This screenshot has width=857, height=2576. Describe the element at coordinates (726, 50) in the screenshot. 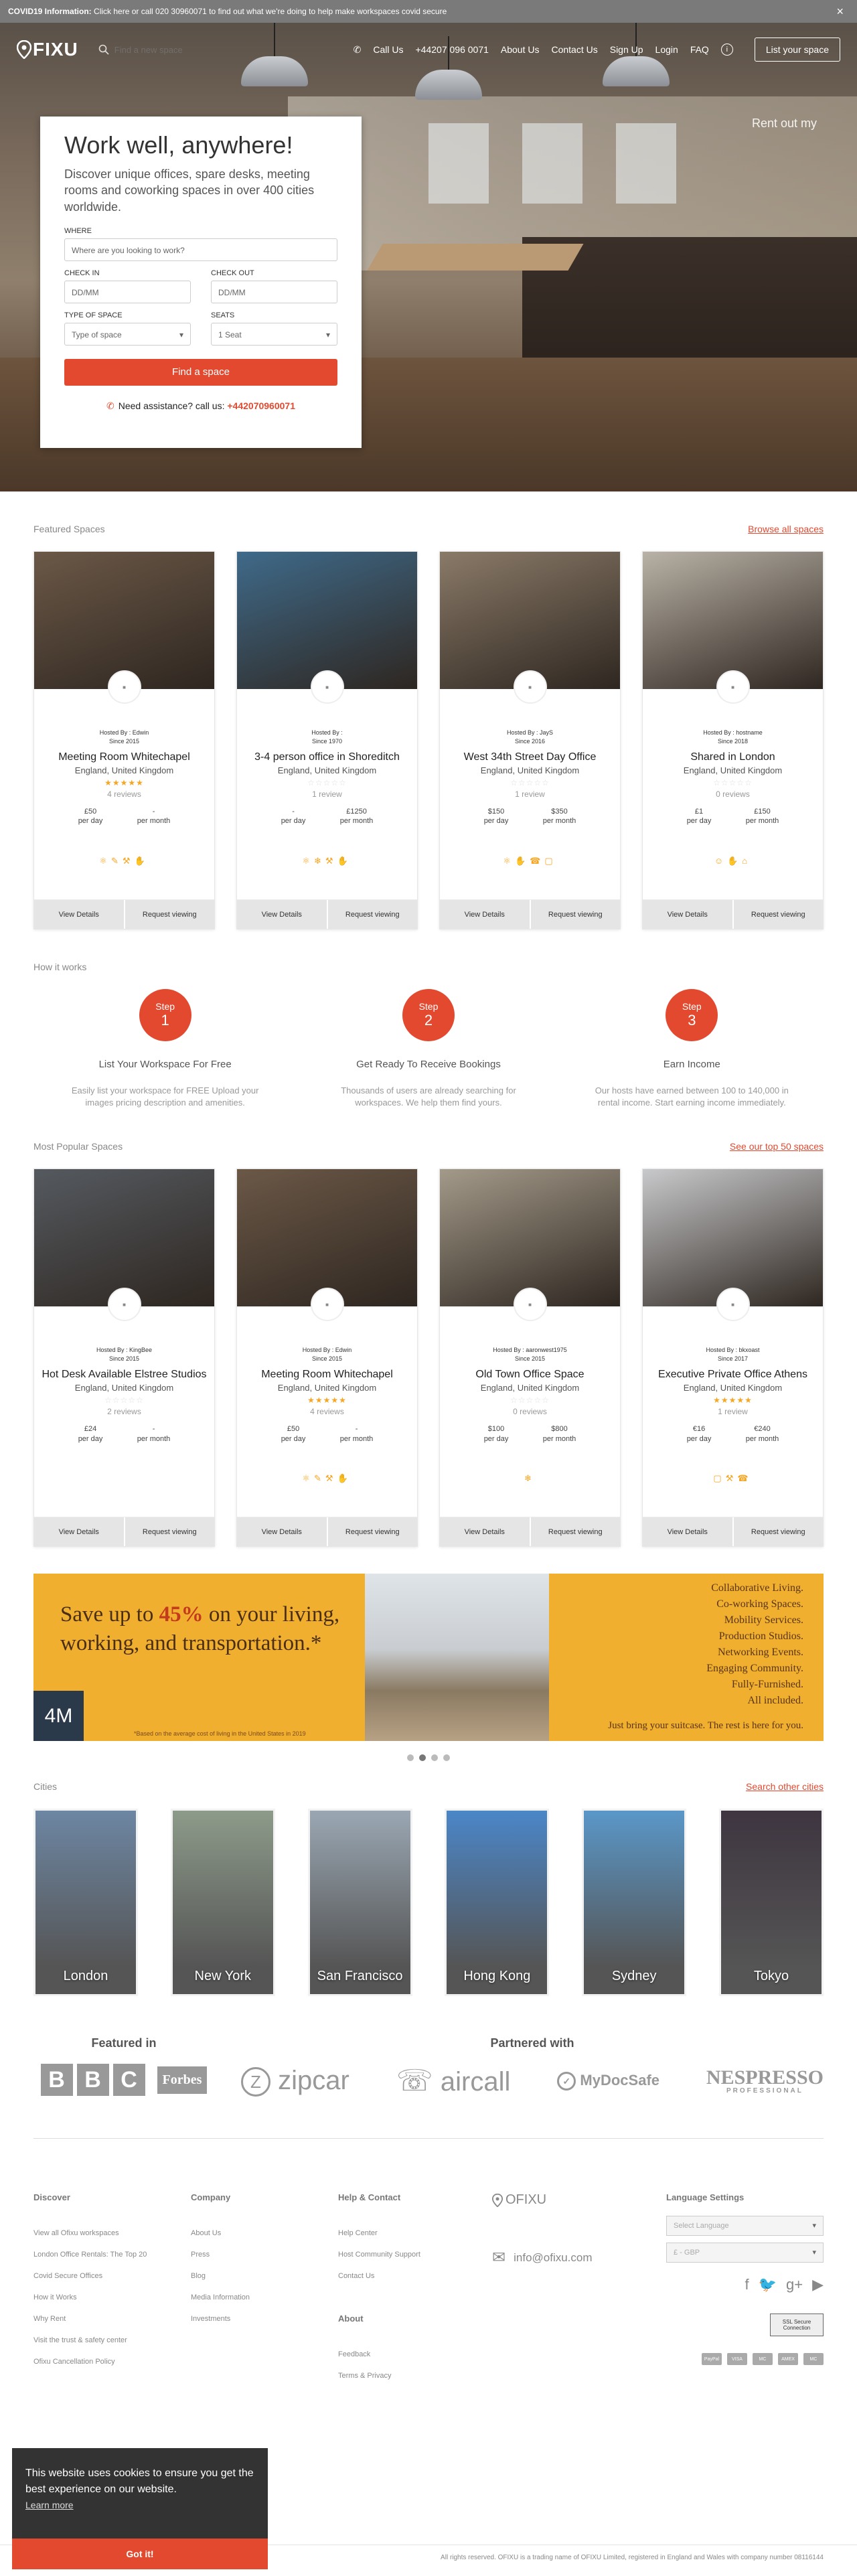

I see `info-icon: i` at that location.